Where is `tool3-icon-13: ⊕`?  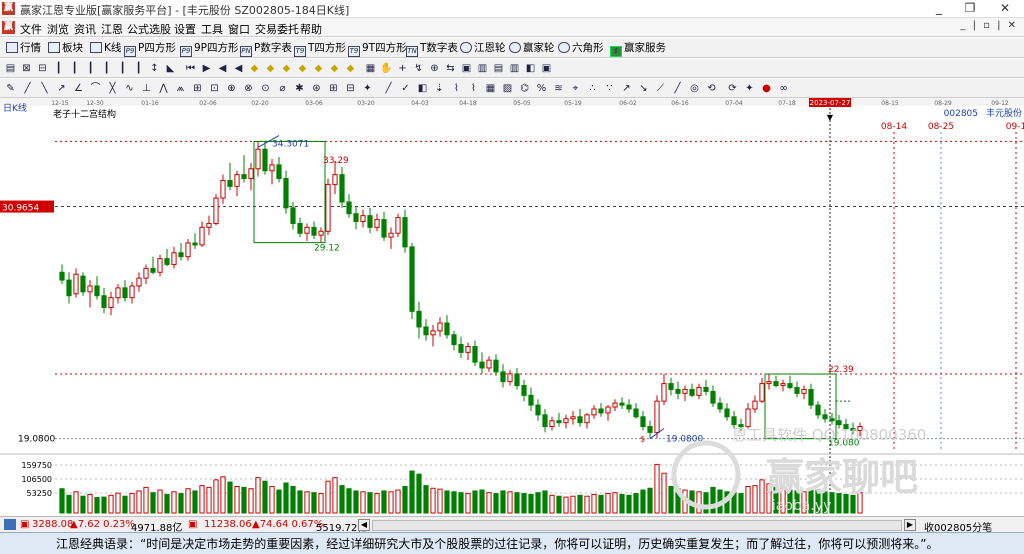
tool3-icon-13: ⊕ is located at coordinates (231, 88).